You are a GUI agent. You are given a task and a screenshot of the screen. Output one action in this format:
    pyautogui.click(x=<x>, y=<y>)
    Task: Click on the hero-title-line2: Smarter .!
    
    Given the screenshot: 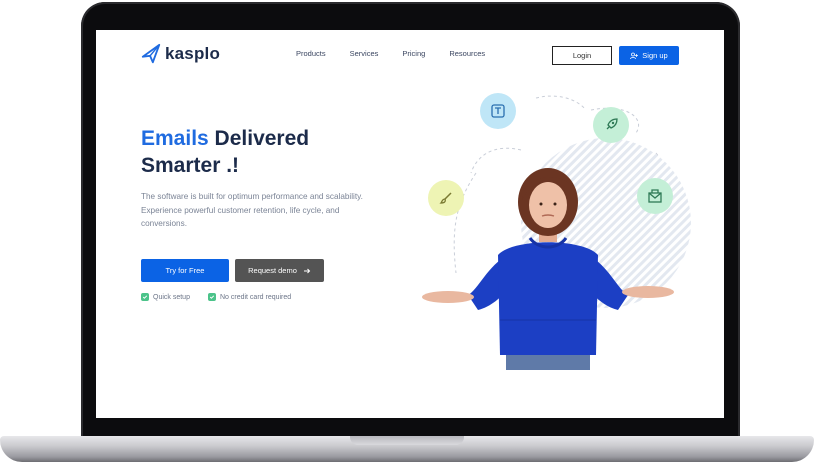 What is the action you would take?
    pyautogui.click(x=190, y=165)
    